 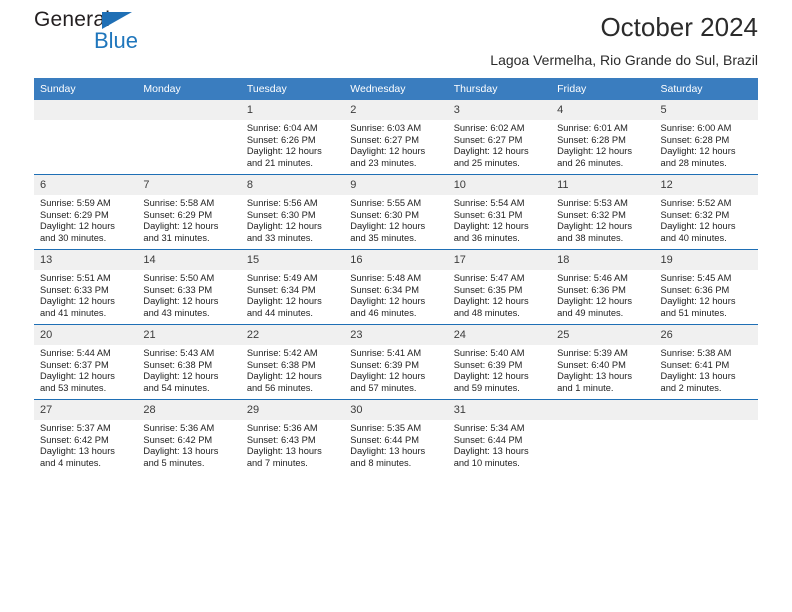 What do you see at coordinates (603, 110) in the screenshot?
I see `day-number: 4` at bounding box center [603, 110].